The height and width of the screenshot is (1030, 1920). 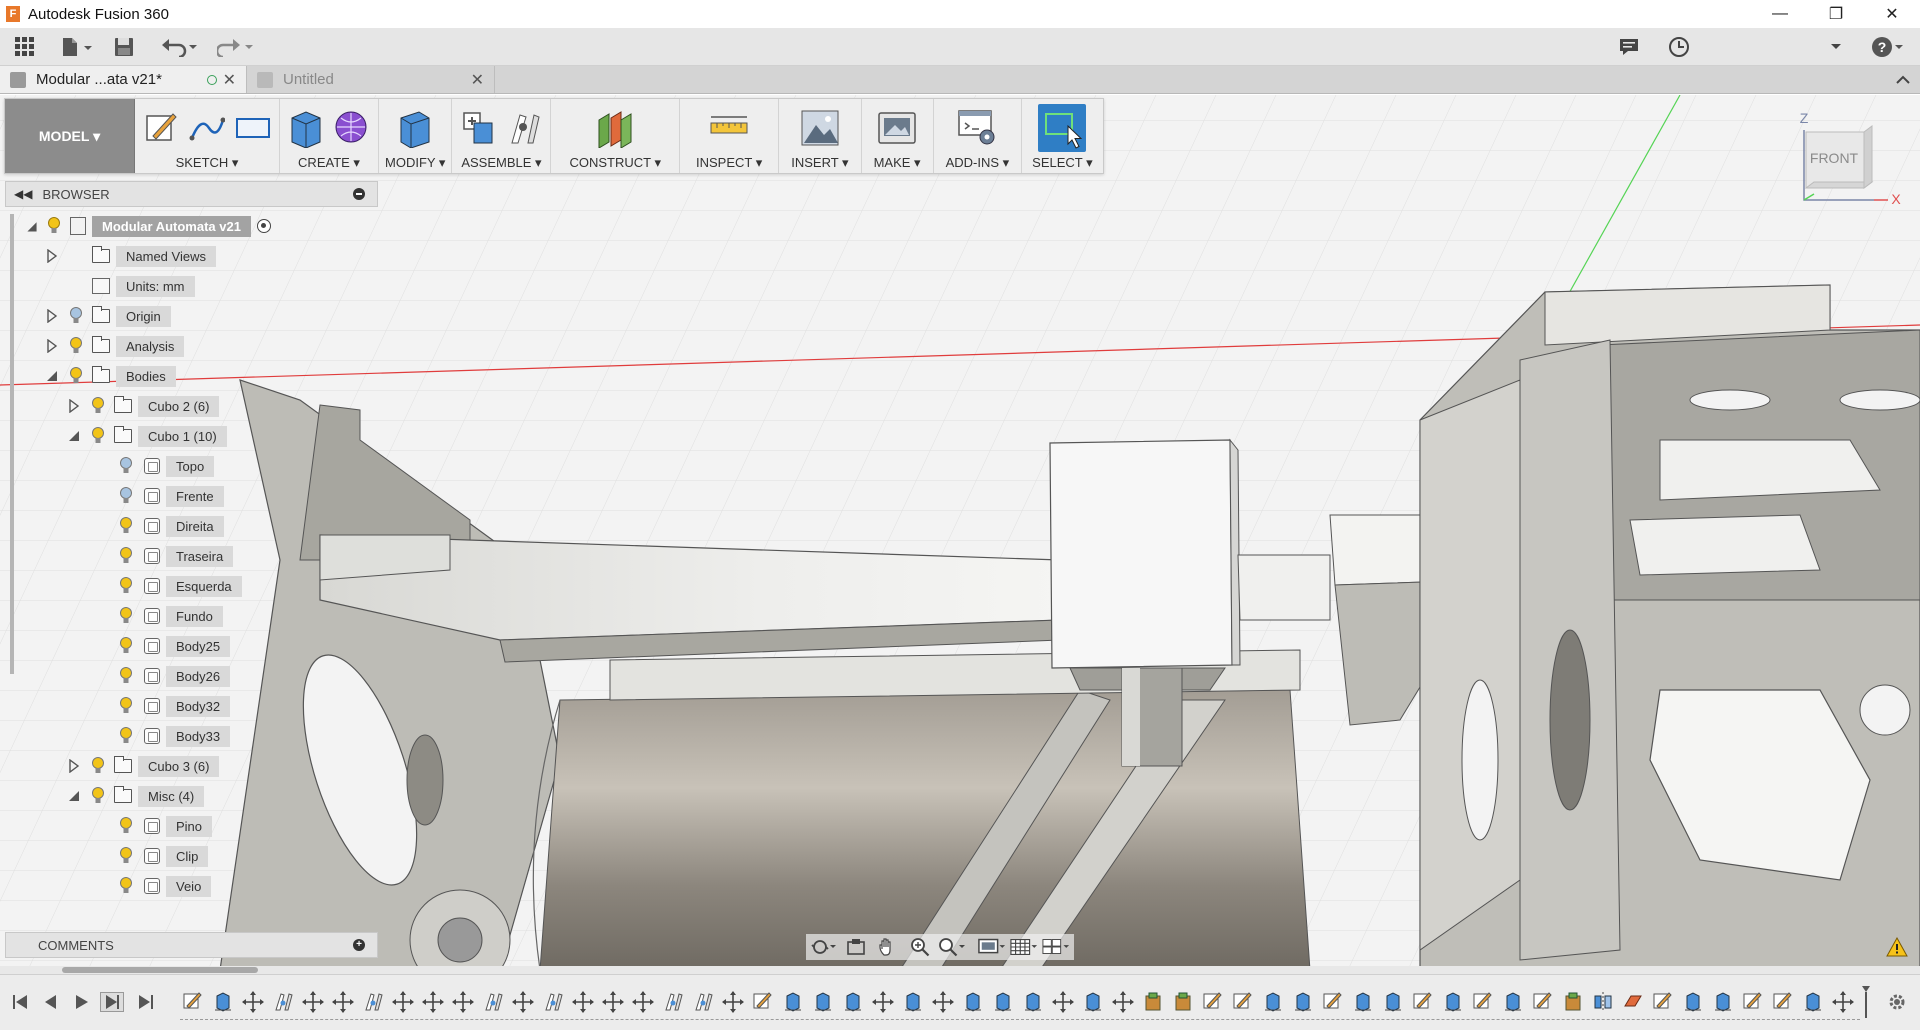 I want to click on step-forward-icon, so click(x=112, y=1002).